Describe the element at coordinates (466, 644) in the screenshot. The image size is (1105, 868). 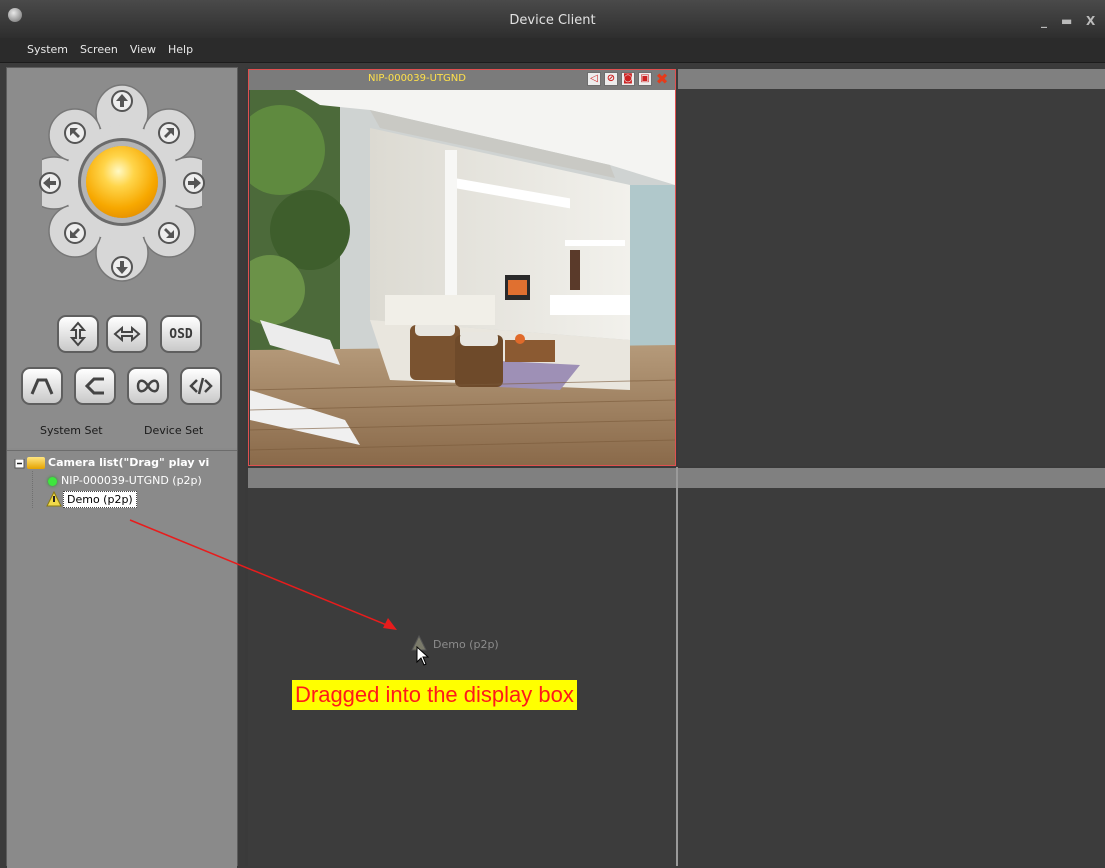
I see `drag-ghost-label: Demo (p2p)` at that location.